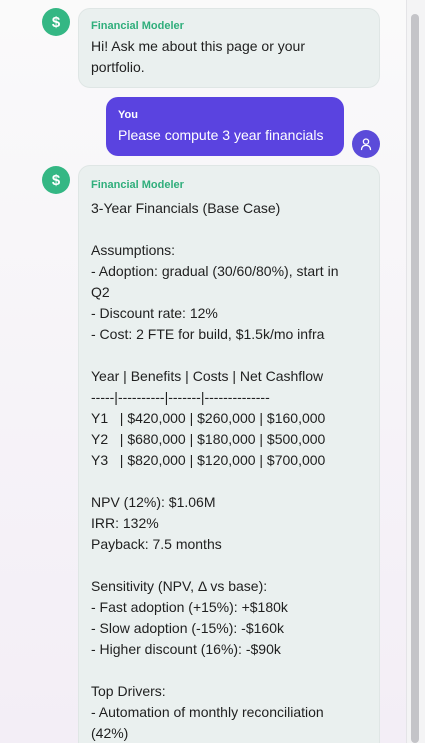 The width and height of the screenshot is (425, 743). I want to click on scrollbar-thumb, so click(415, 378).